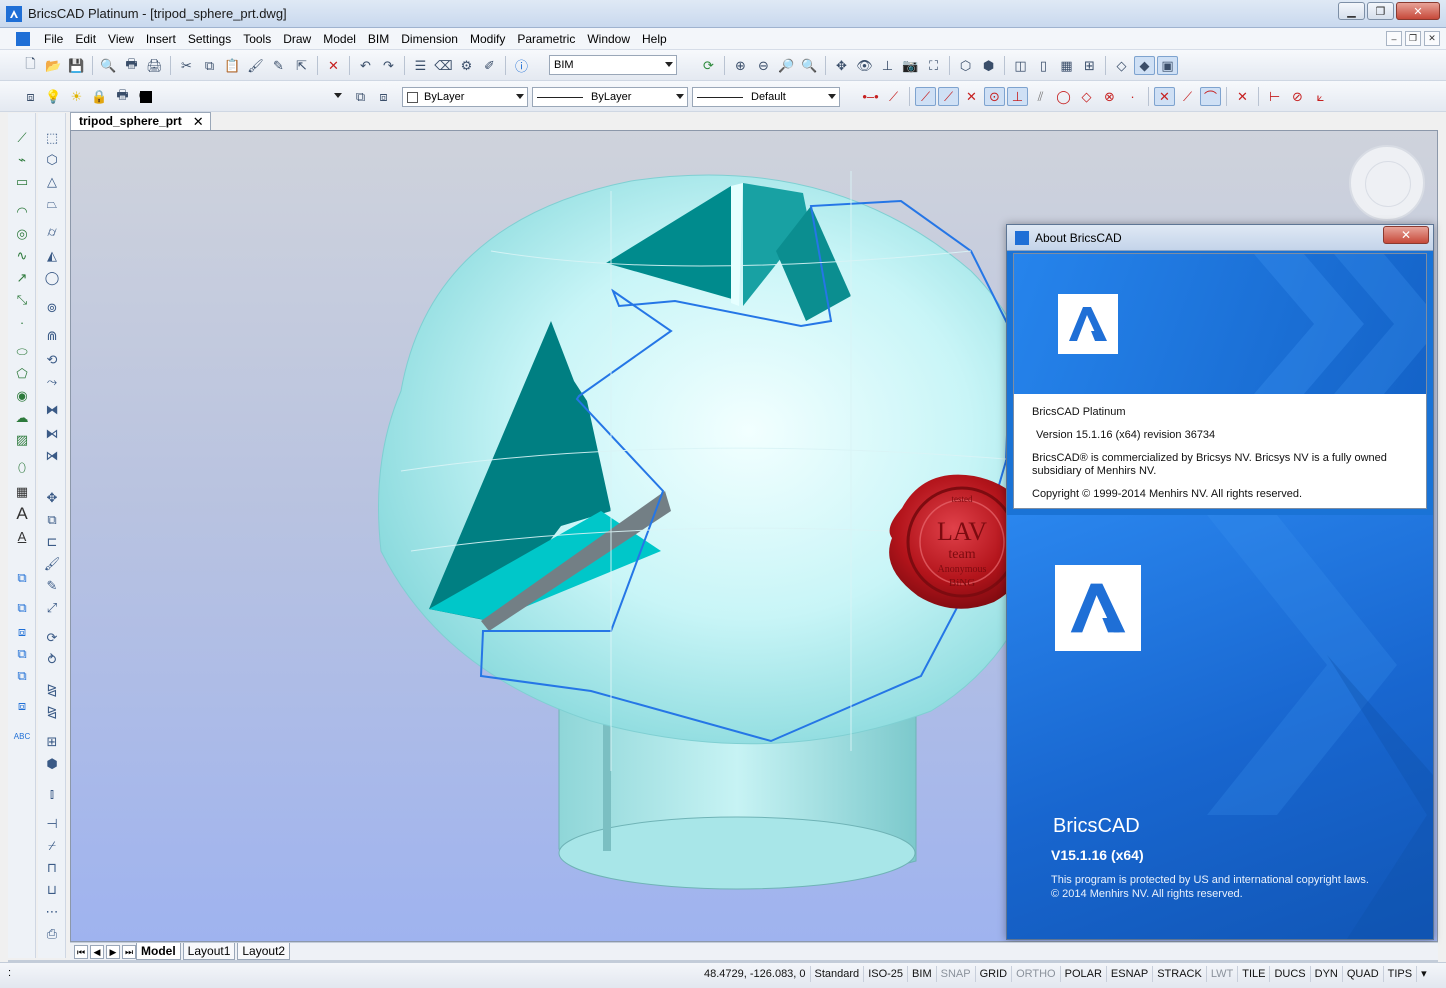  What do you see at coordinates (378, 39) in the screenshot?
I see `menu-bim: BIM` at bounding box center [378, 39].